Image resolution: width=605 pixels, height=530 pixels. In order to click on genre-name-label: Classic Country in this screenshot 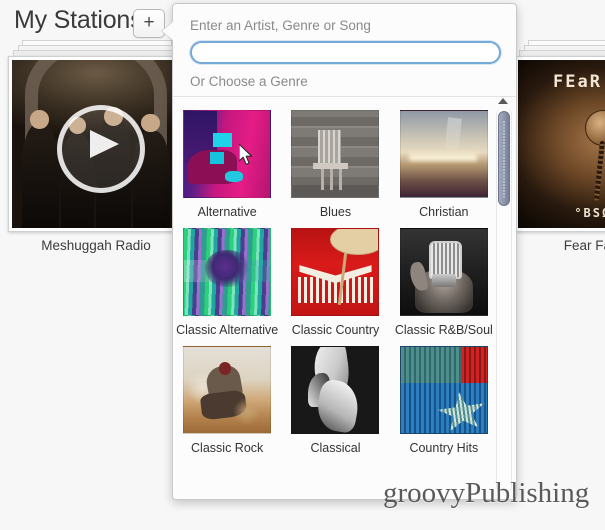, I will do `click(335, 330)`.